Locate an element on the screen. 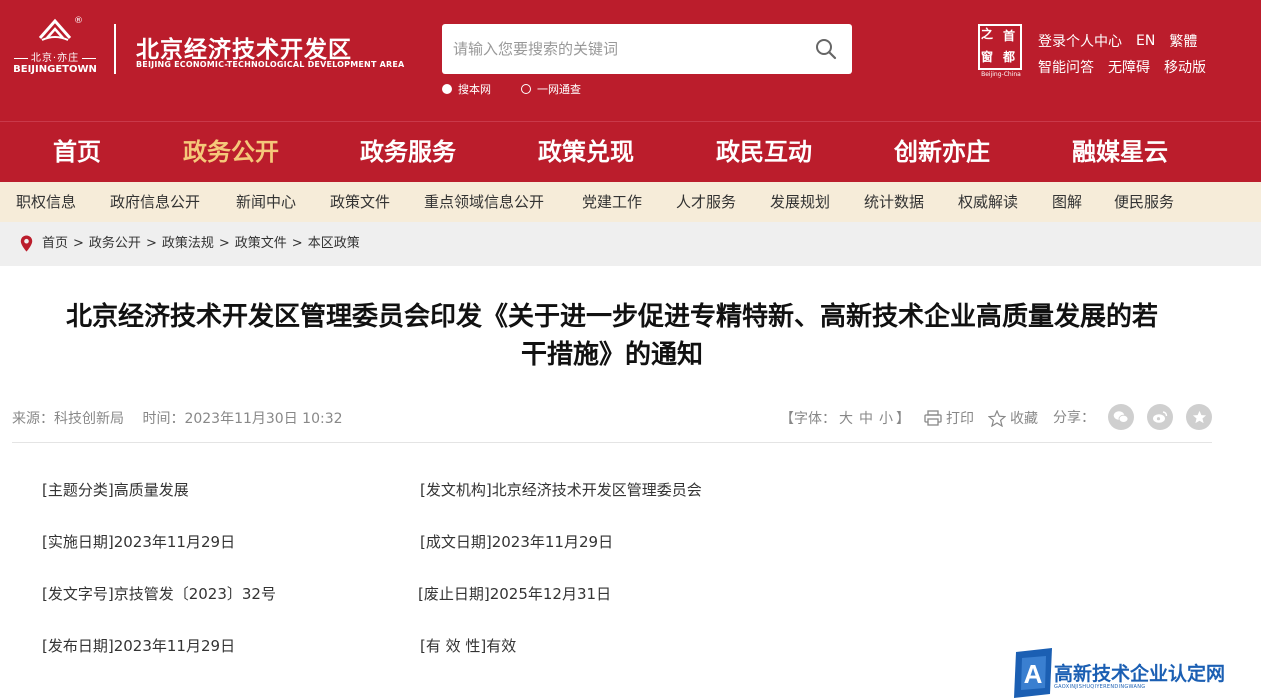  scope-site: 搜本网 is located at coordinates (466, 89).